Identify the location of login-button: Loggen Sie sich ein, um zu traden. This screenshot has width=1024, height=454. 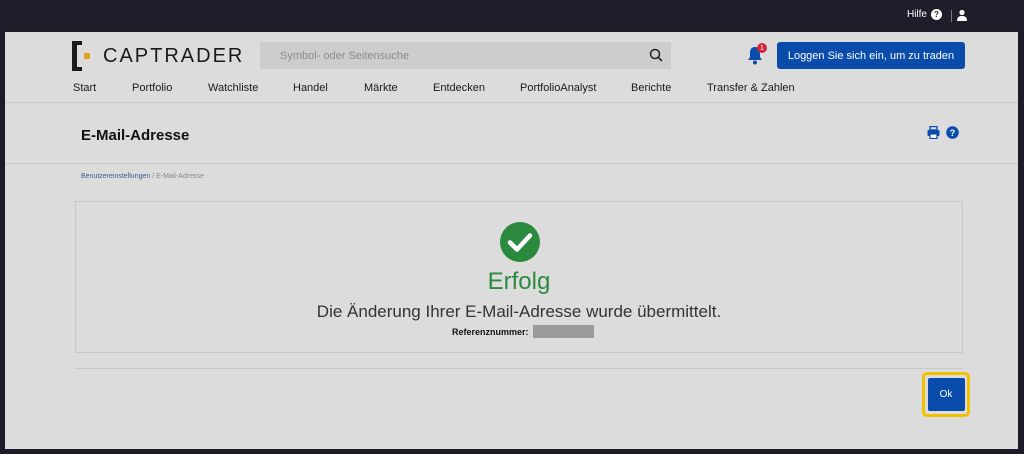
(871, 55).